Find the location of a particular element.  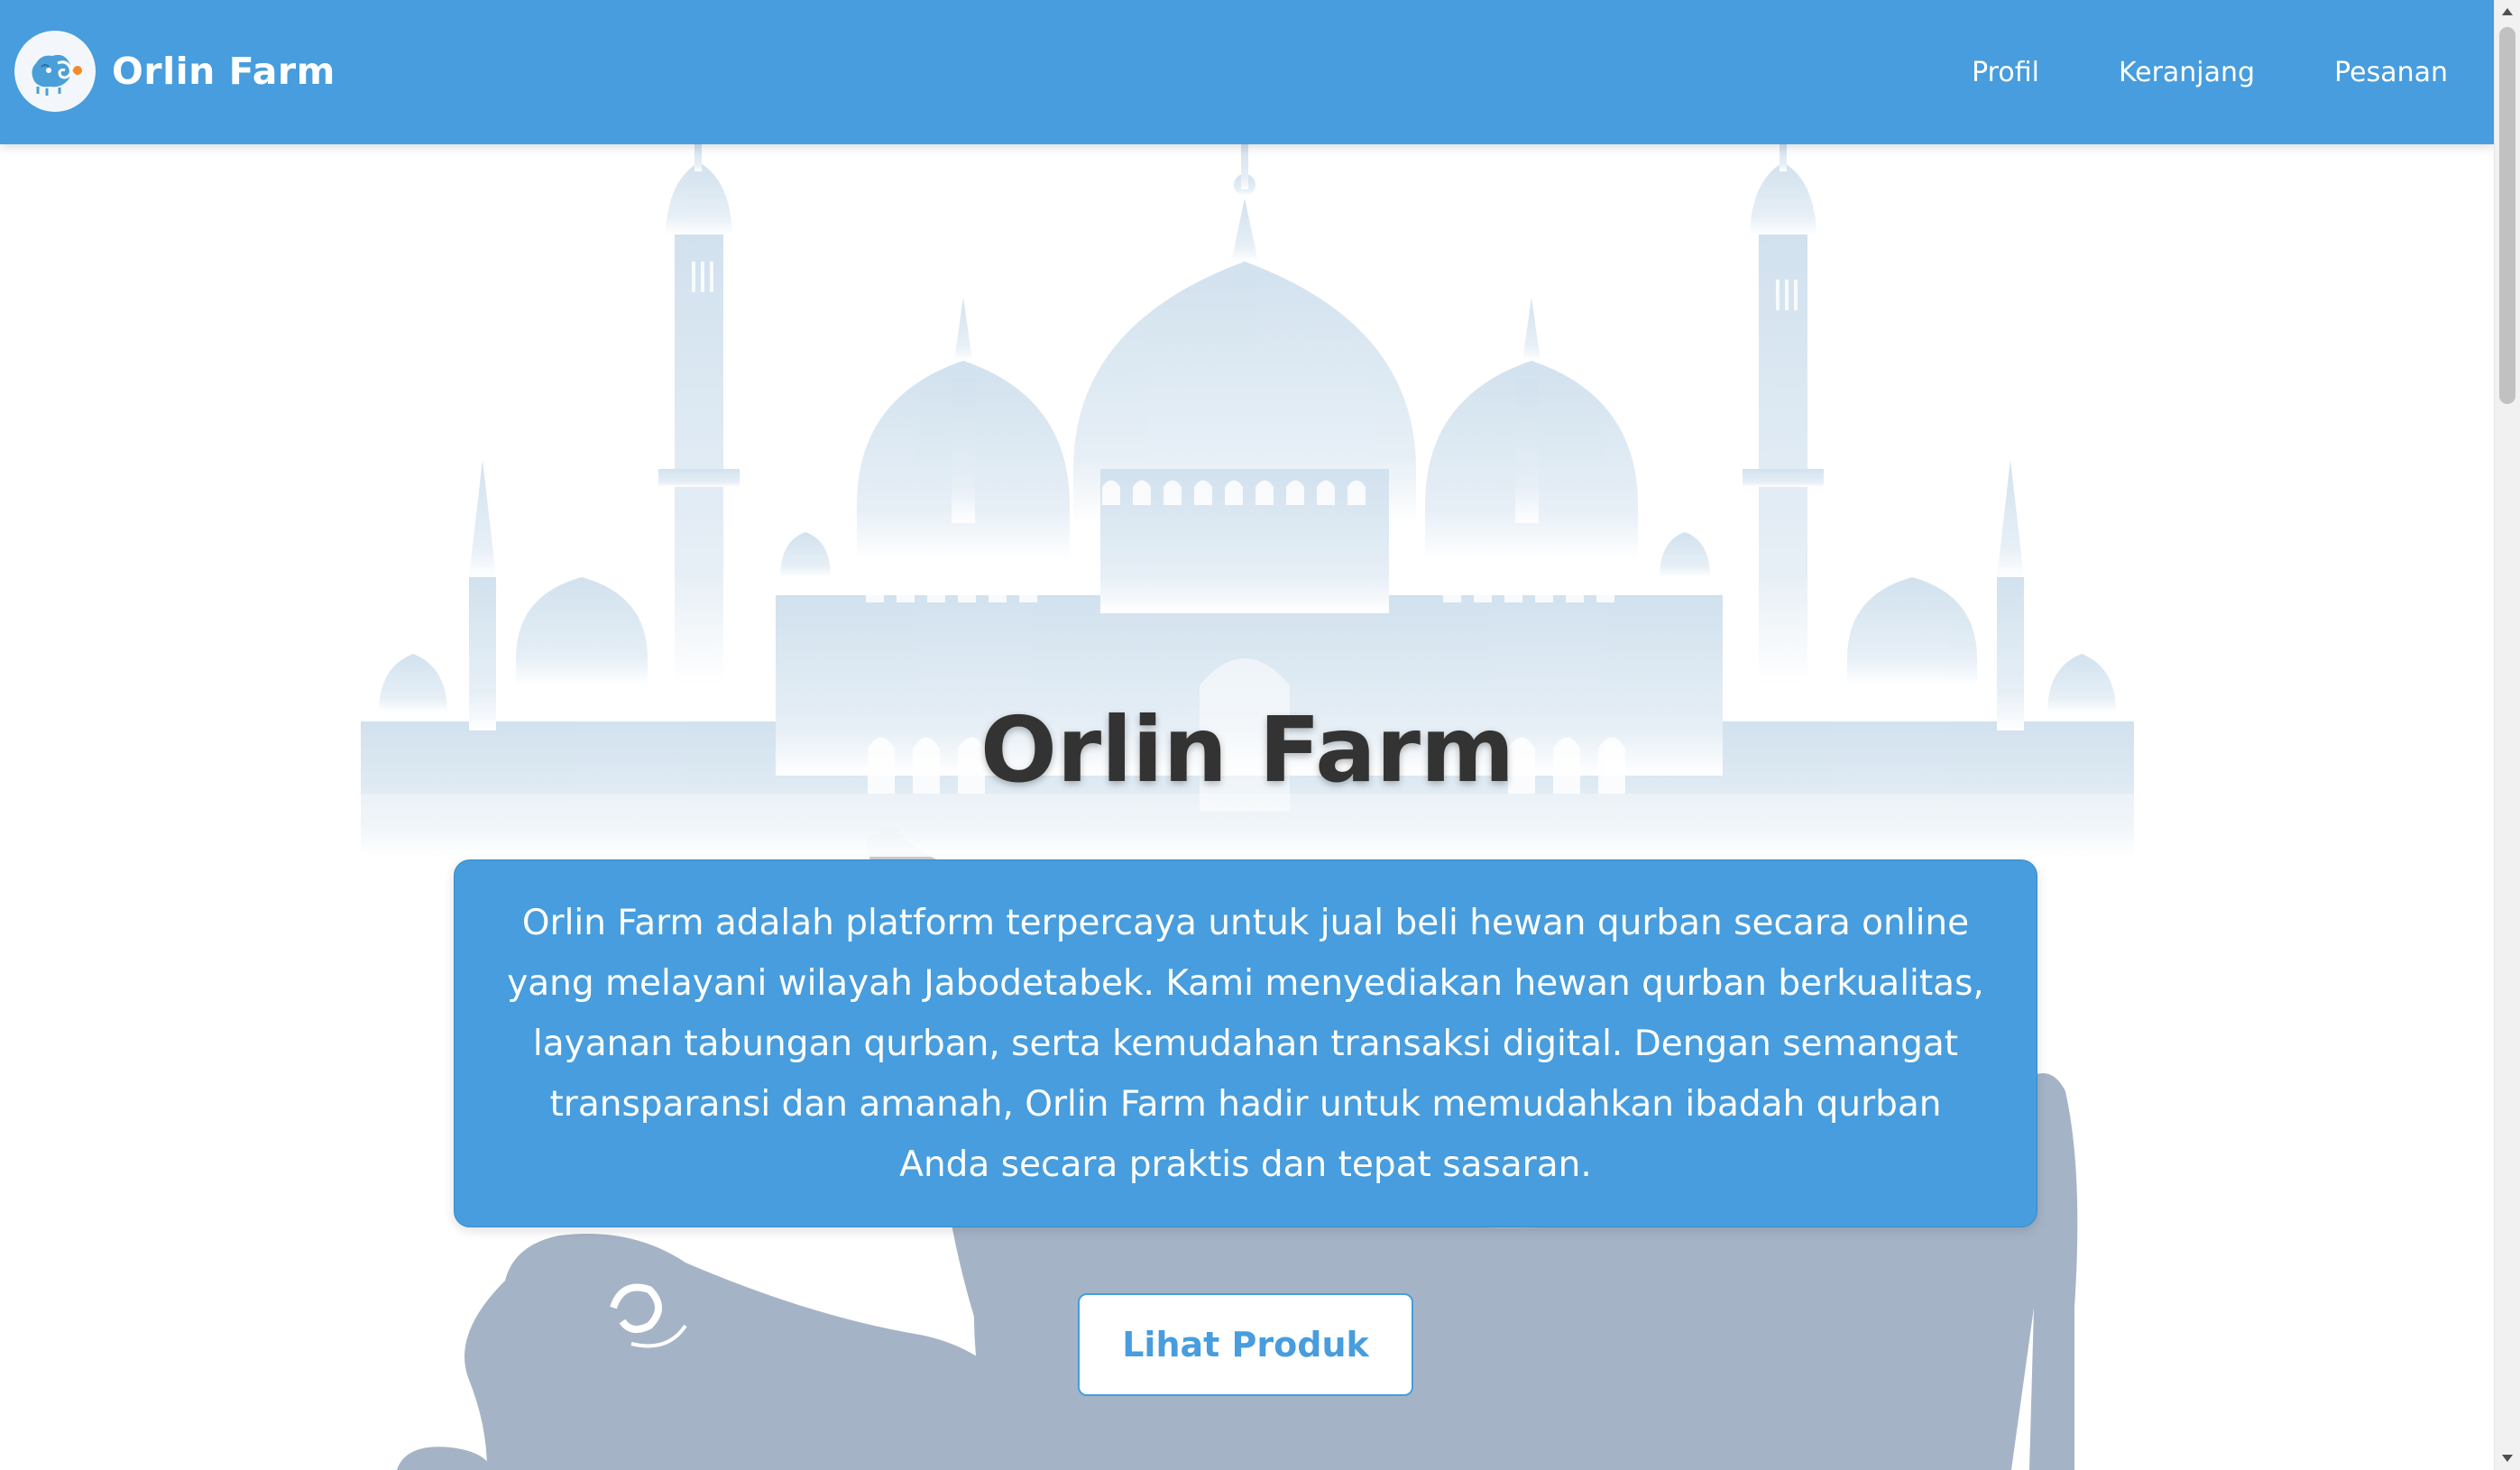

sheep-silhouette is located at coordinates (445, 1458).